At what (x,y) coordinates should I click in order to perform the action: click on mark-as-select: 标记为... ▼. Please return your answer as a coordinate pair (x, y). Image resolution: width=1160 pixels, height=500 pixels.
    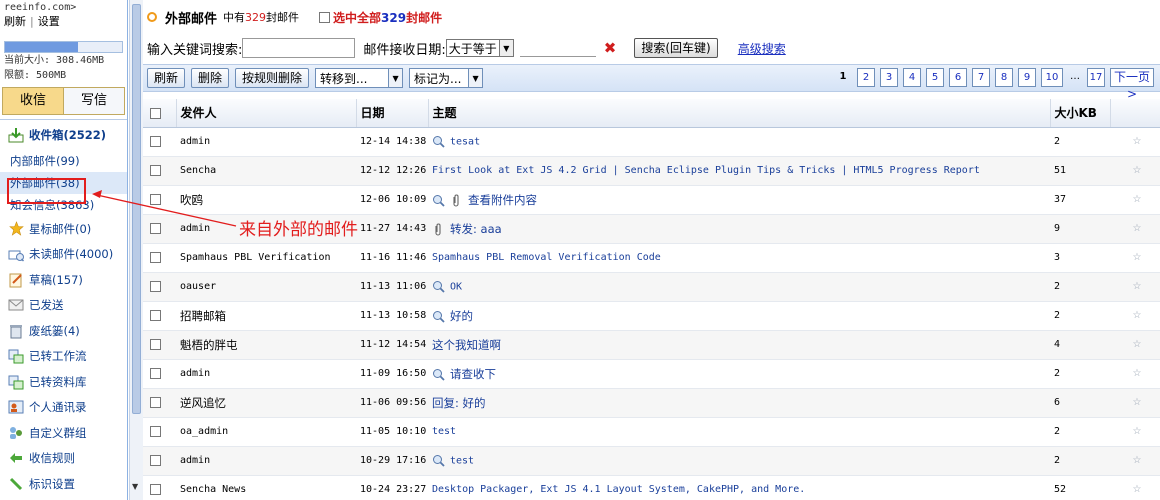
    Looking at the image, I should click on (446, 78).